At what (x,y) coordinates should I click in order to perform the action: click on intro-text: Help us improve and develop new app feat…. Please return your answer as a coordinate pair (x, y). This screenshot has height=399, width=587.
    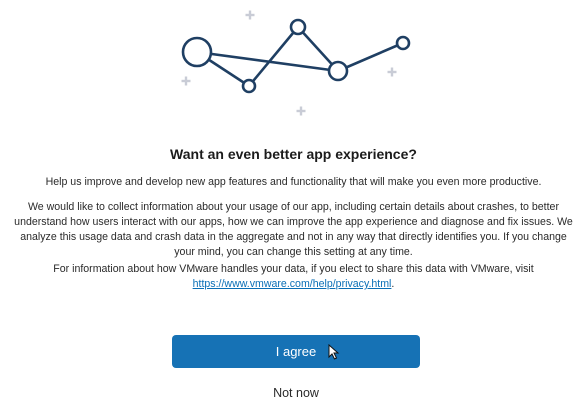
    Looking at the image, I should click on (293, 182).